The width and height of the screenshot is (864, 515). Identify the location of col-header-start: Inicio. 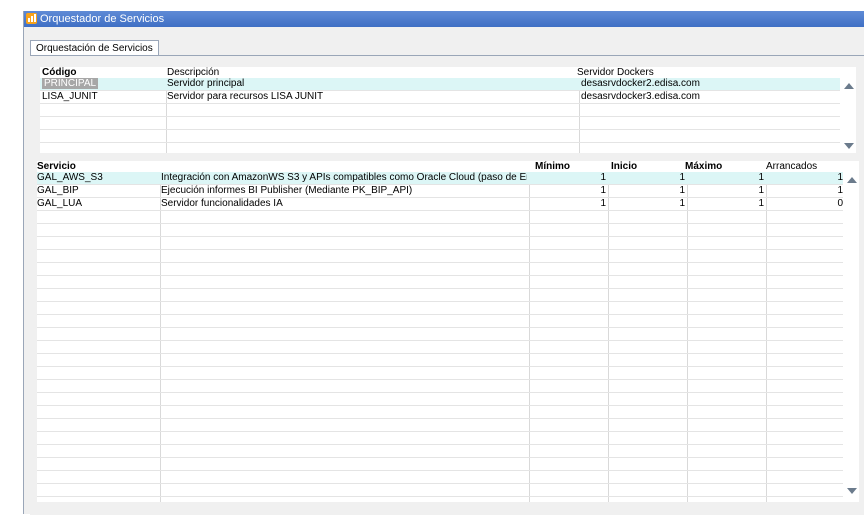
(624, 166).